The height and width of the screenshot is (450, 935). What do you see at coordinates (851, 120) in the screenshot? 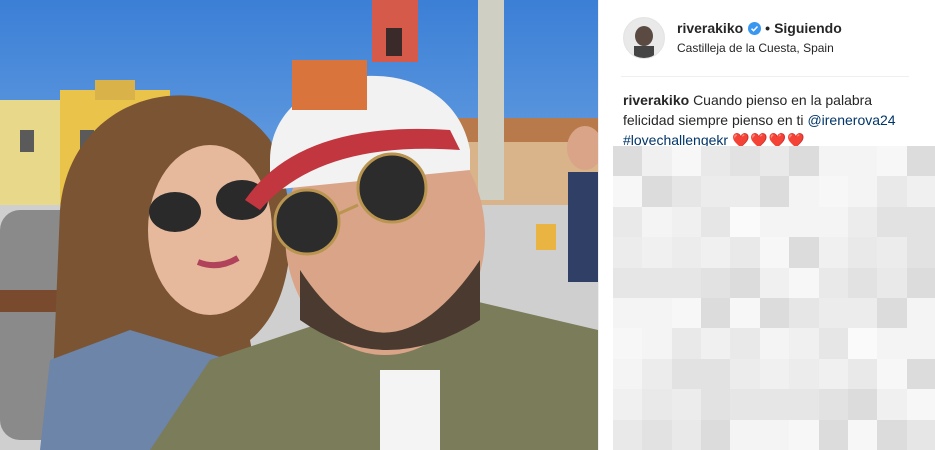
I see `caption-mention-link: @irenerova24` at bounding box center [851, 120].